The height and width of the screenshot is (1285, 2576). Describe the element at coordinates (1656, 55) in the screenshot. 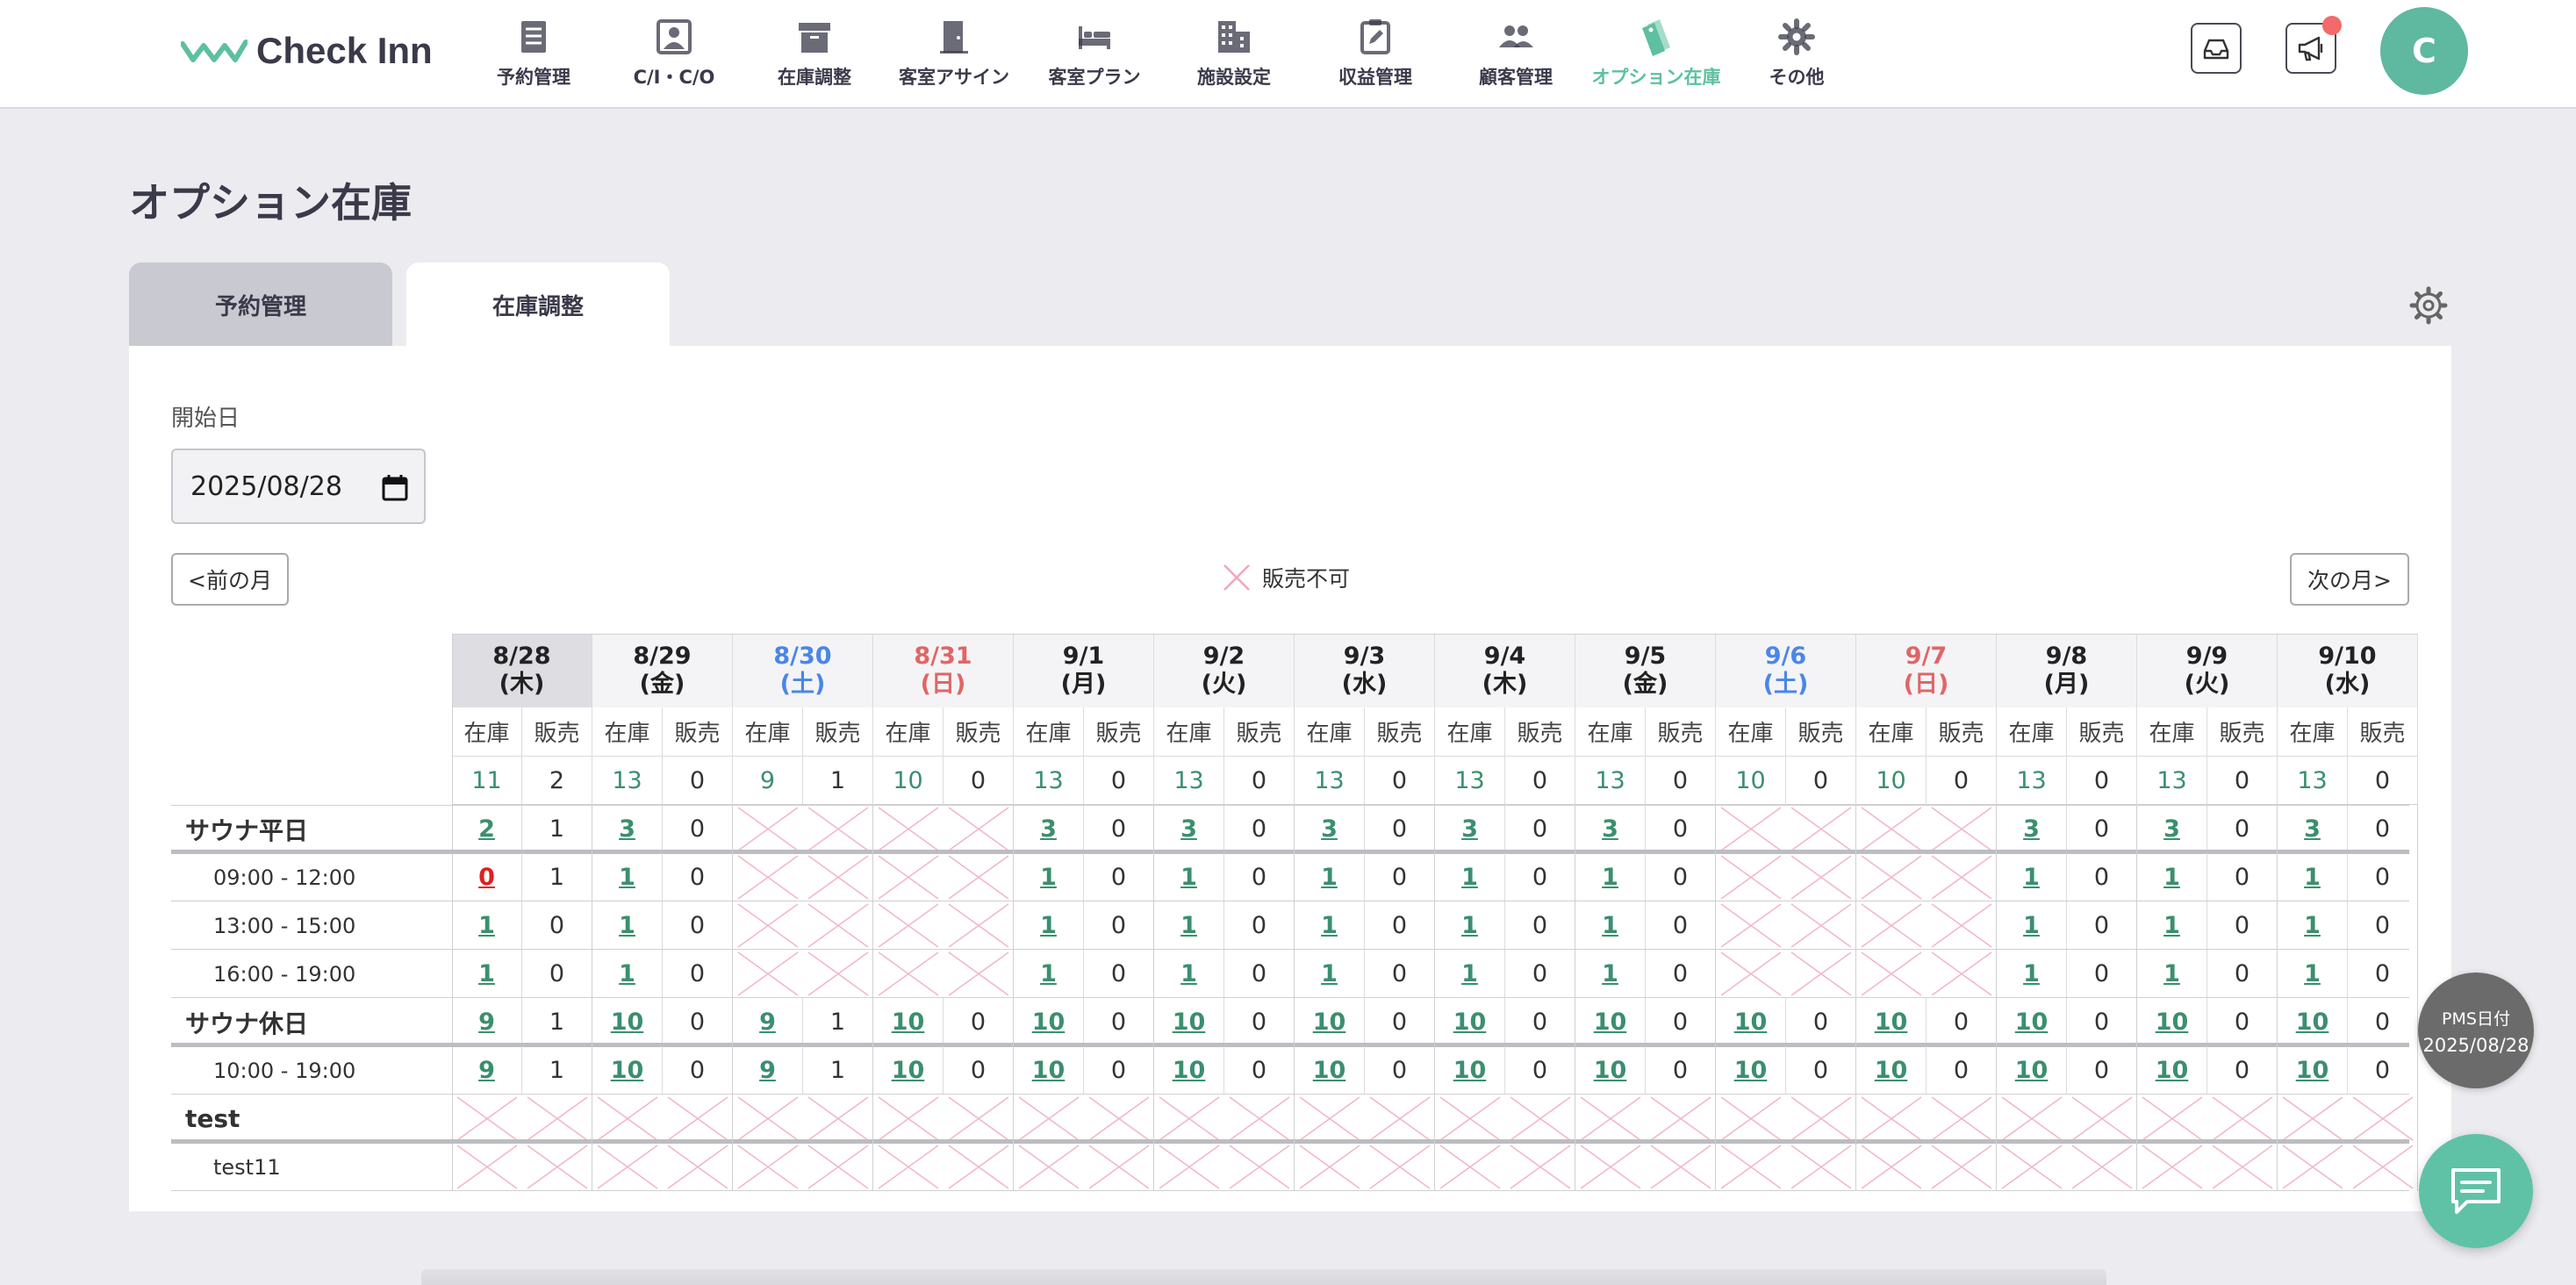

I see `nav-item-8: オプション在庫` at that location.